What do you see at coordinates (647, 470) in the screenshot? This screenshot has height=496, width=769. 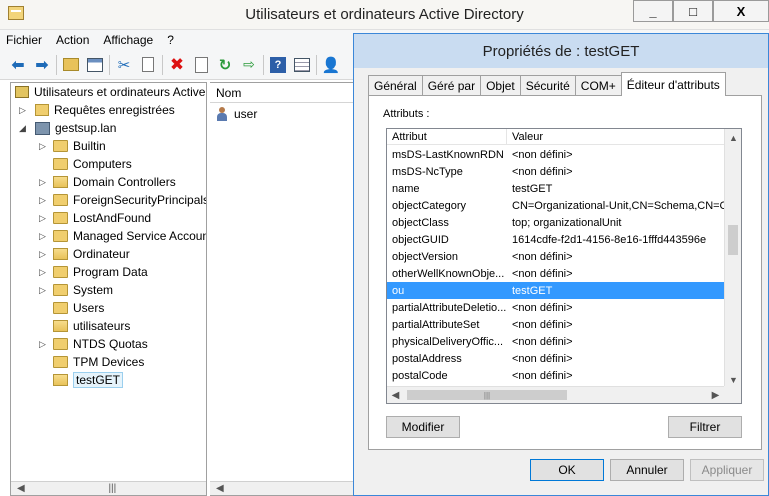 I see `cancel-button: Annuler` at bounding box center [647, 470].